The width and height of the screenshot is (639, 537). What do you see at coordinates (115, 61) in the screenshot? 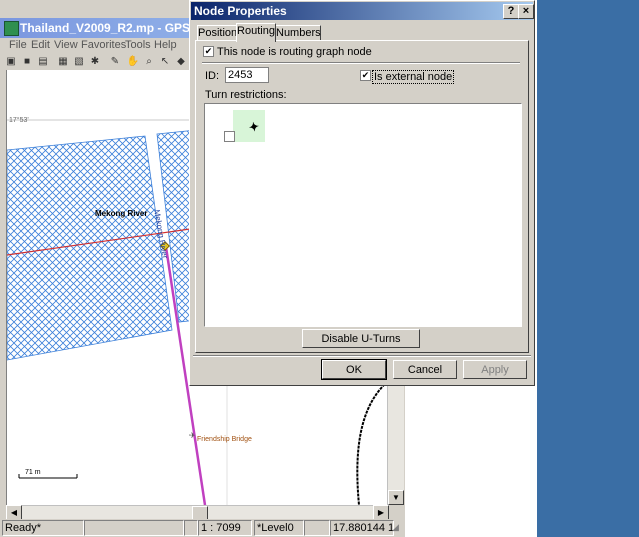
I see `edit-icon: ✎` at bounding box center [115, 61].